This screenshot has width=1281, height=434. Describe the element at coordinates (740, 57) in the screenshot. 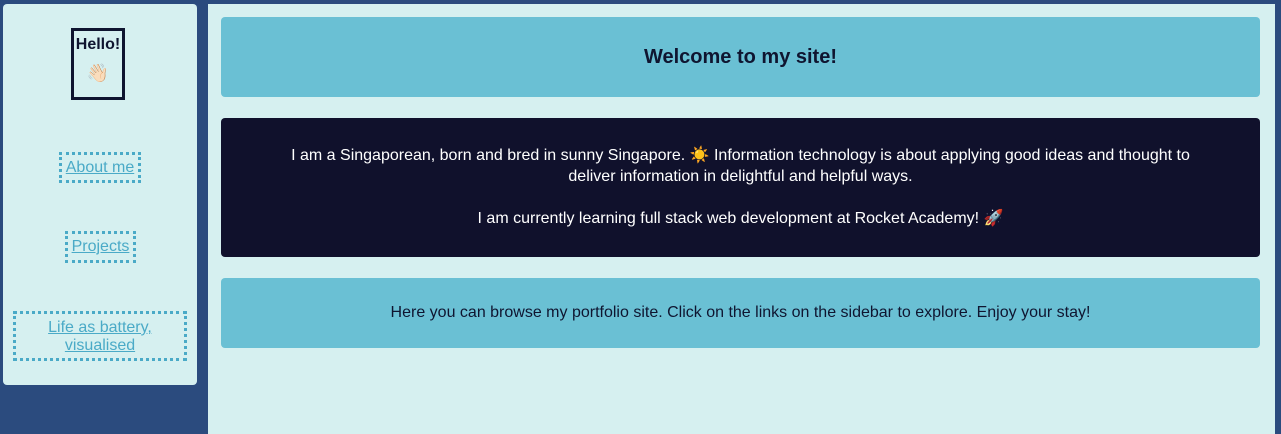

I see `page-title: Welcome to my site!` at that location.